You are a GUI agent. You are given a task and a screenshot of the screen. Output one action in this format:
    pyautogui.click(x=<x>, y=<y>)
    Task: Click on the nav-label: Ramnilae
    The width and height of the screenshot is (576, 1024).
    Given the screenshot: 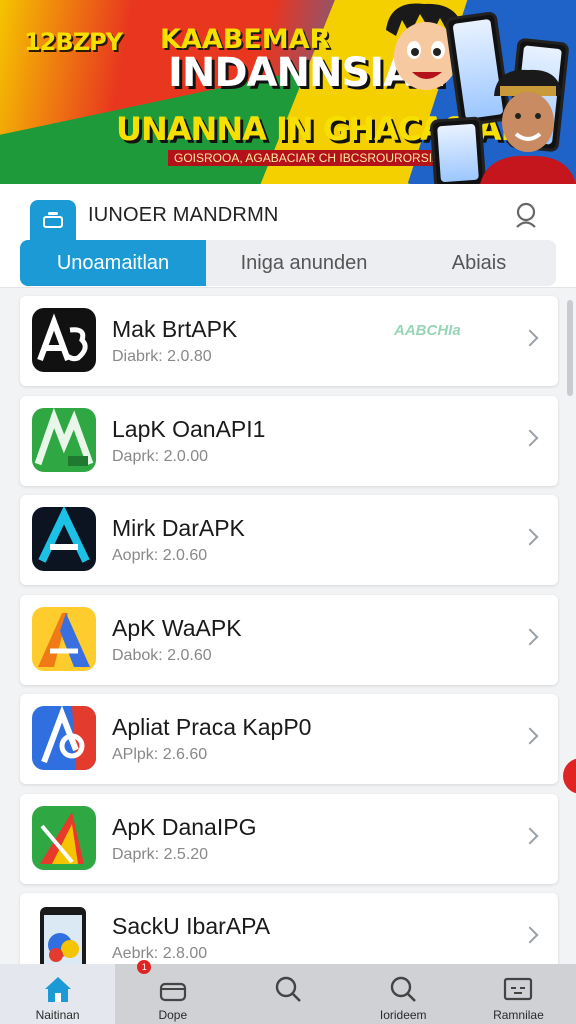 What is the action you would take?
    pyautogui.click(x=518, y=1015)
    